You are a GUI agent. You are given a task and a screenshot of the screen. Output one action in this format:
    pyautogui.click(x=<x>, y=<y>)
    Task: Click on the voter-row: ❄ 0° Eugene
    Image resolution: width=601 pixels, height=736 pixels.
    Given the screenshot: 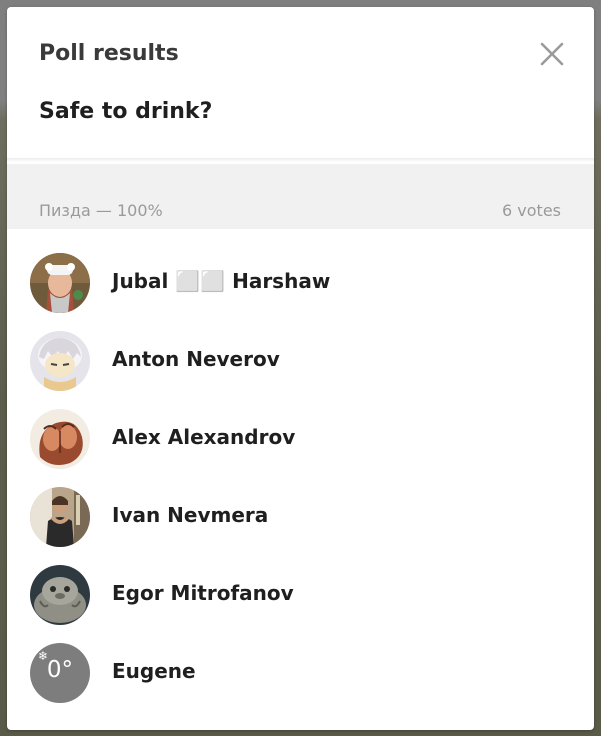 What is the action you would take?
    pyautogui.click(x=300, y=682)
    